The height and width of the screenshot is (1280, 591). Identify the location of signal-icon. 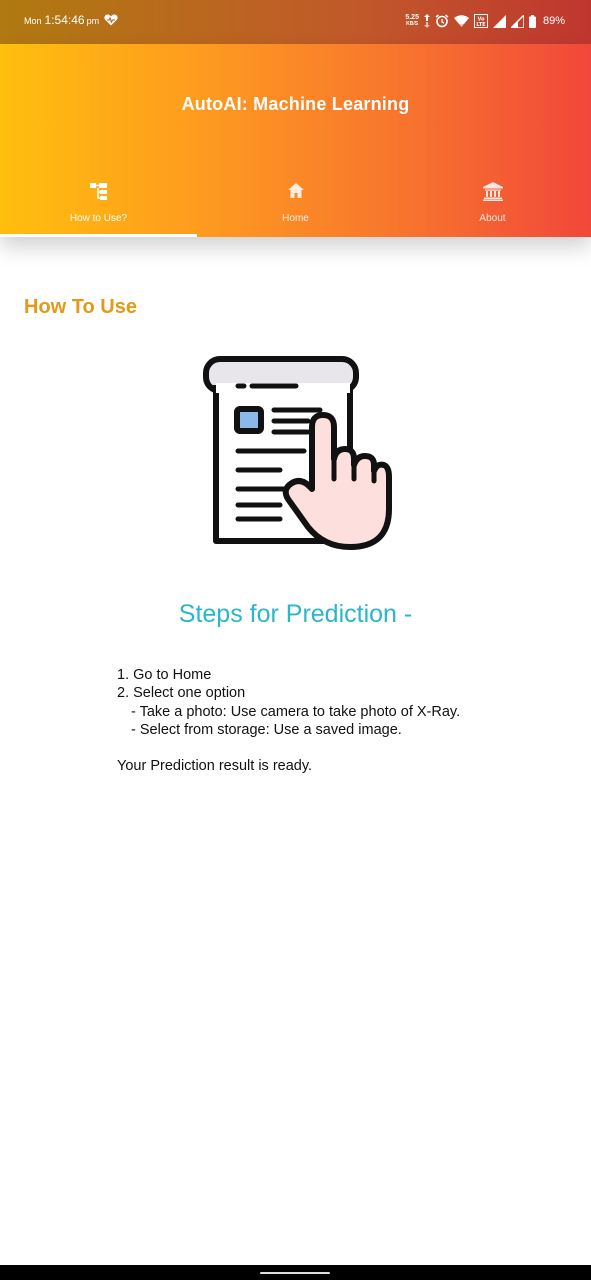
(499, 21).